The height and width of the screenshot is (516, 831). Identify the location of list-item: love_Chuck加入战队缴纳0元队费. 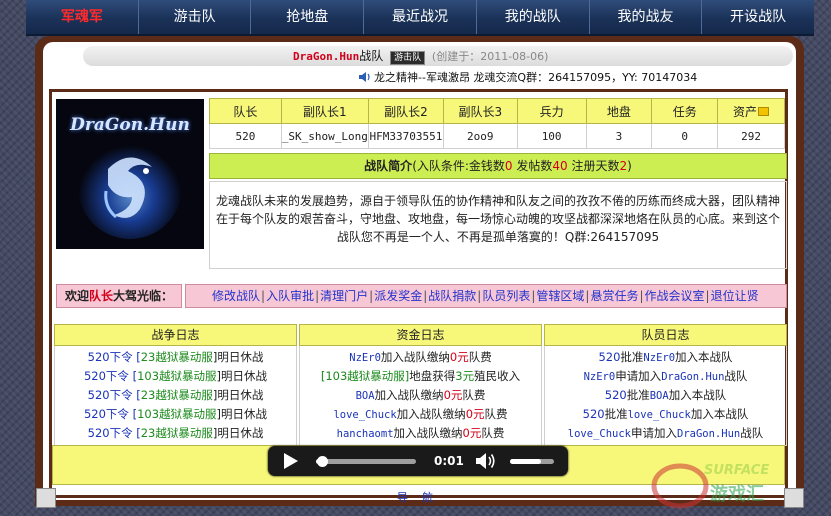
(420, 414).